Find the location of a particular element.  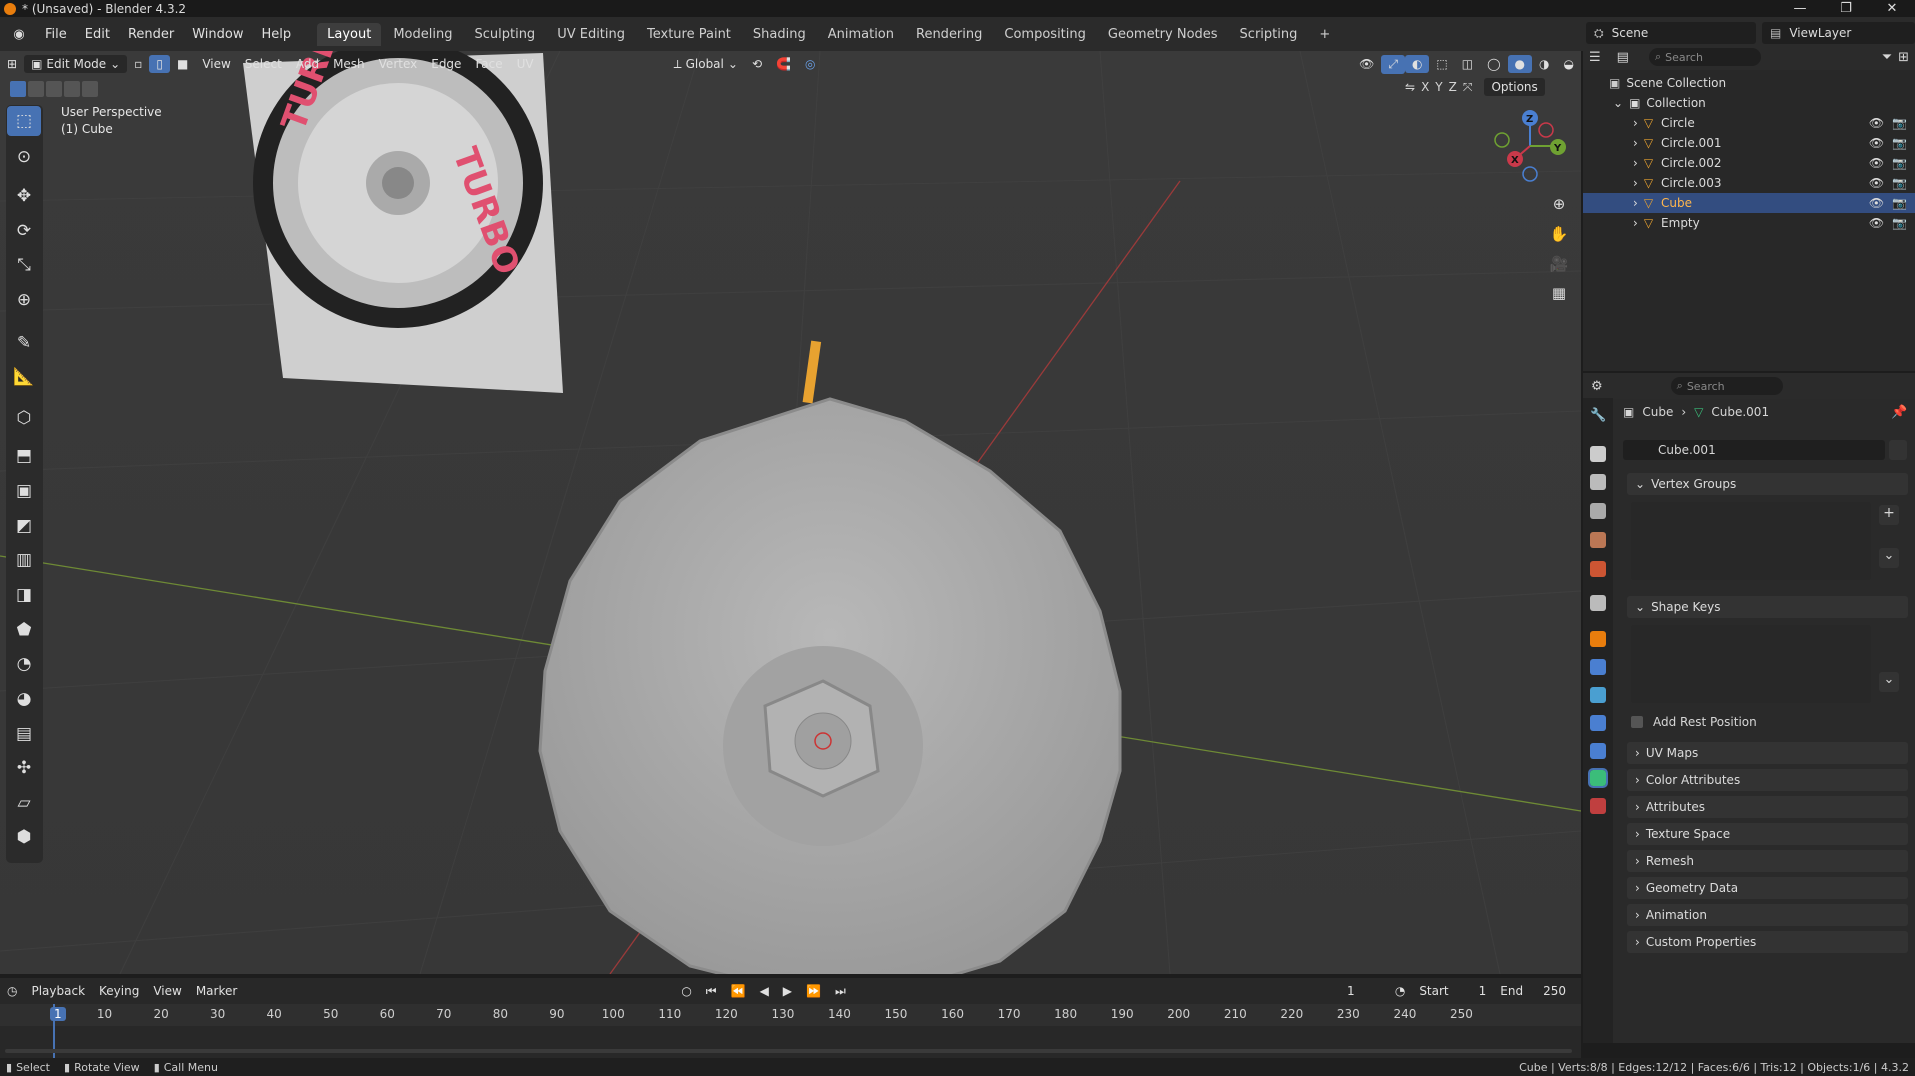

menu-help: Help is located at coordinates (277, 34).